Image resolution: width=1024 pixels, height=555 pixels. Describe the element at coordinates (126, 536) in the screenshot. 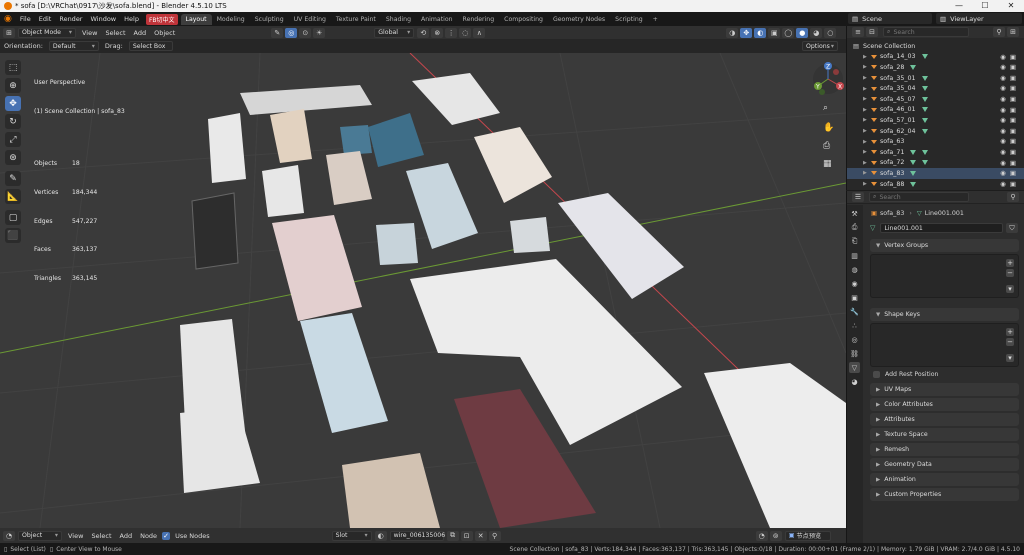

I see `shader-menu-add: Add` at that location.